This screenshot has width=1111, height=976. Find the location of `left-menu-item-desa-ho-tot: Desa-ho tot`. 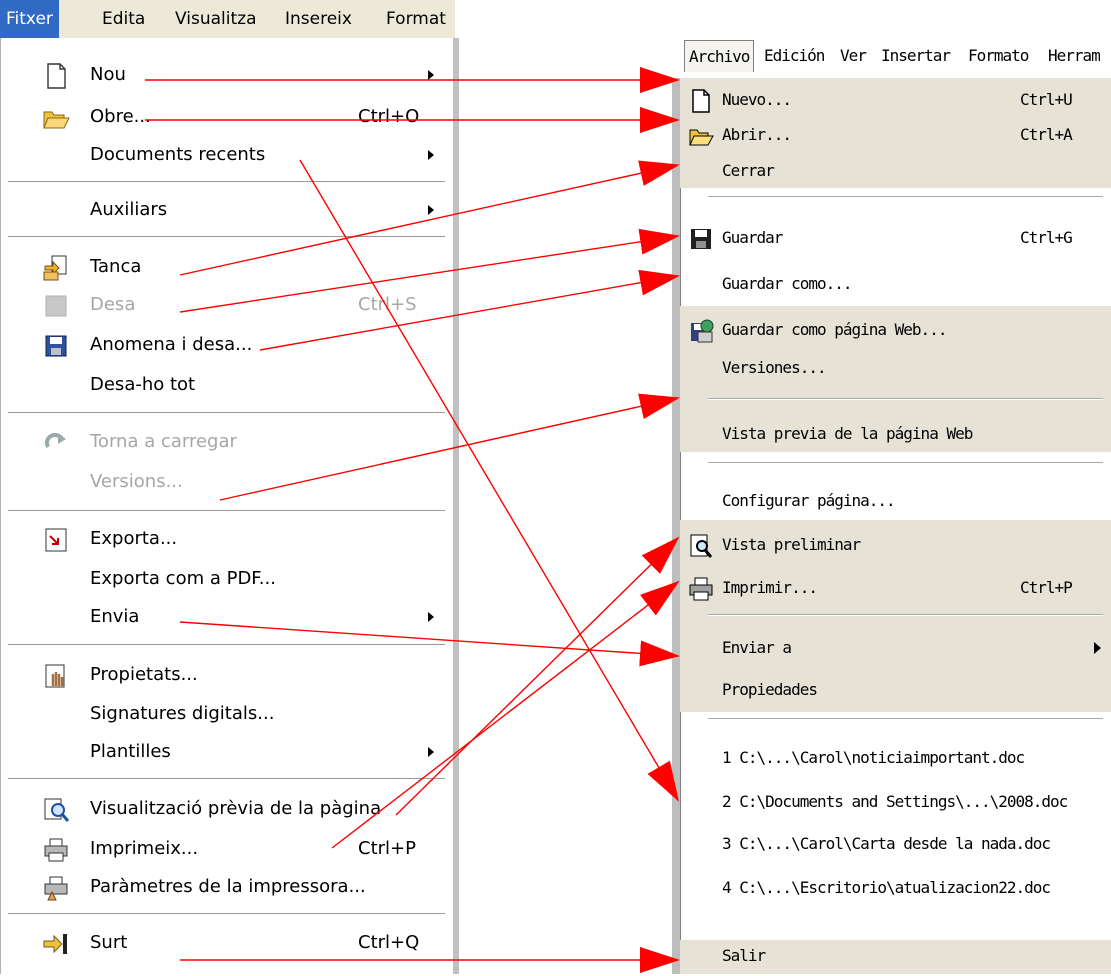

left-menu-item-desa-ho-tot: Desa-ho tot is located at coordinates (226, 386).